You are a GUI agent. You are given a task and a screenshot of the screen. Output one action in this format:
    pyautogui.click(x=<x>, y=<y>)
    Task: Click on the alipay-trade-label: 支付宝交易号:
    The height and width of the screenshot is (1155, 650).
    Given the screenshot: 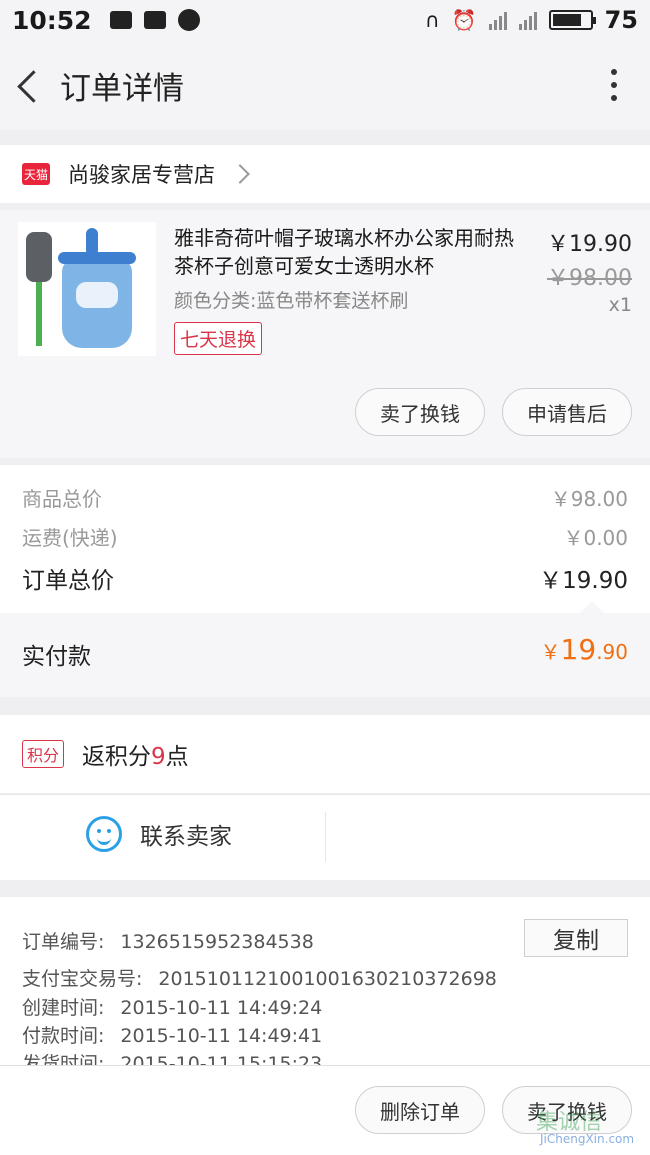 What is the action you would take?
    pyautogui.click(x=82, y=979)
    